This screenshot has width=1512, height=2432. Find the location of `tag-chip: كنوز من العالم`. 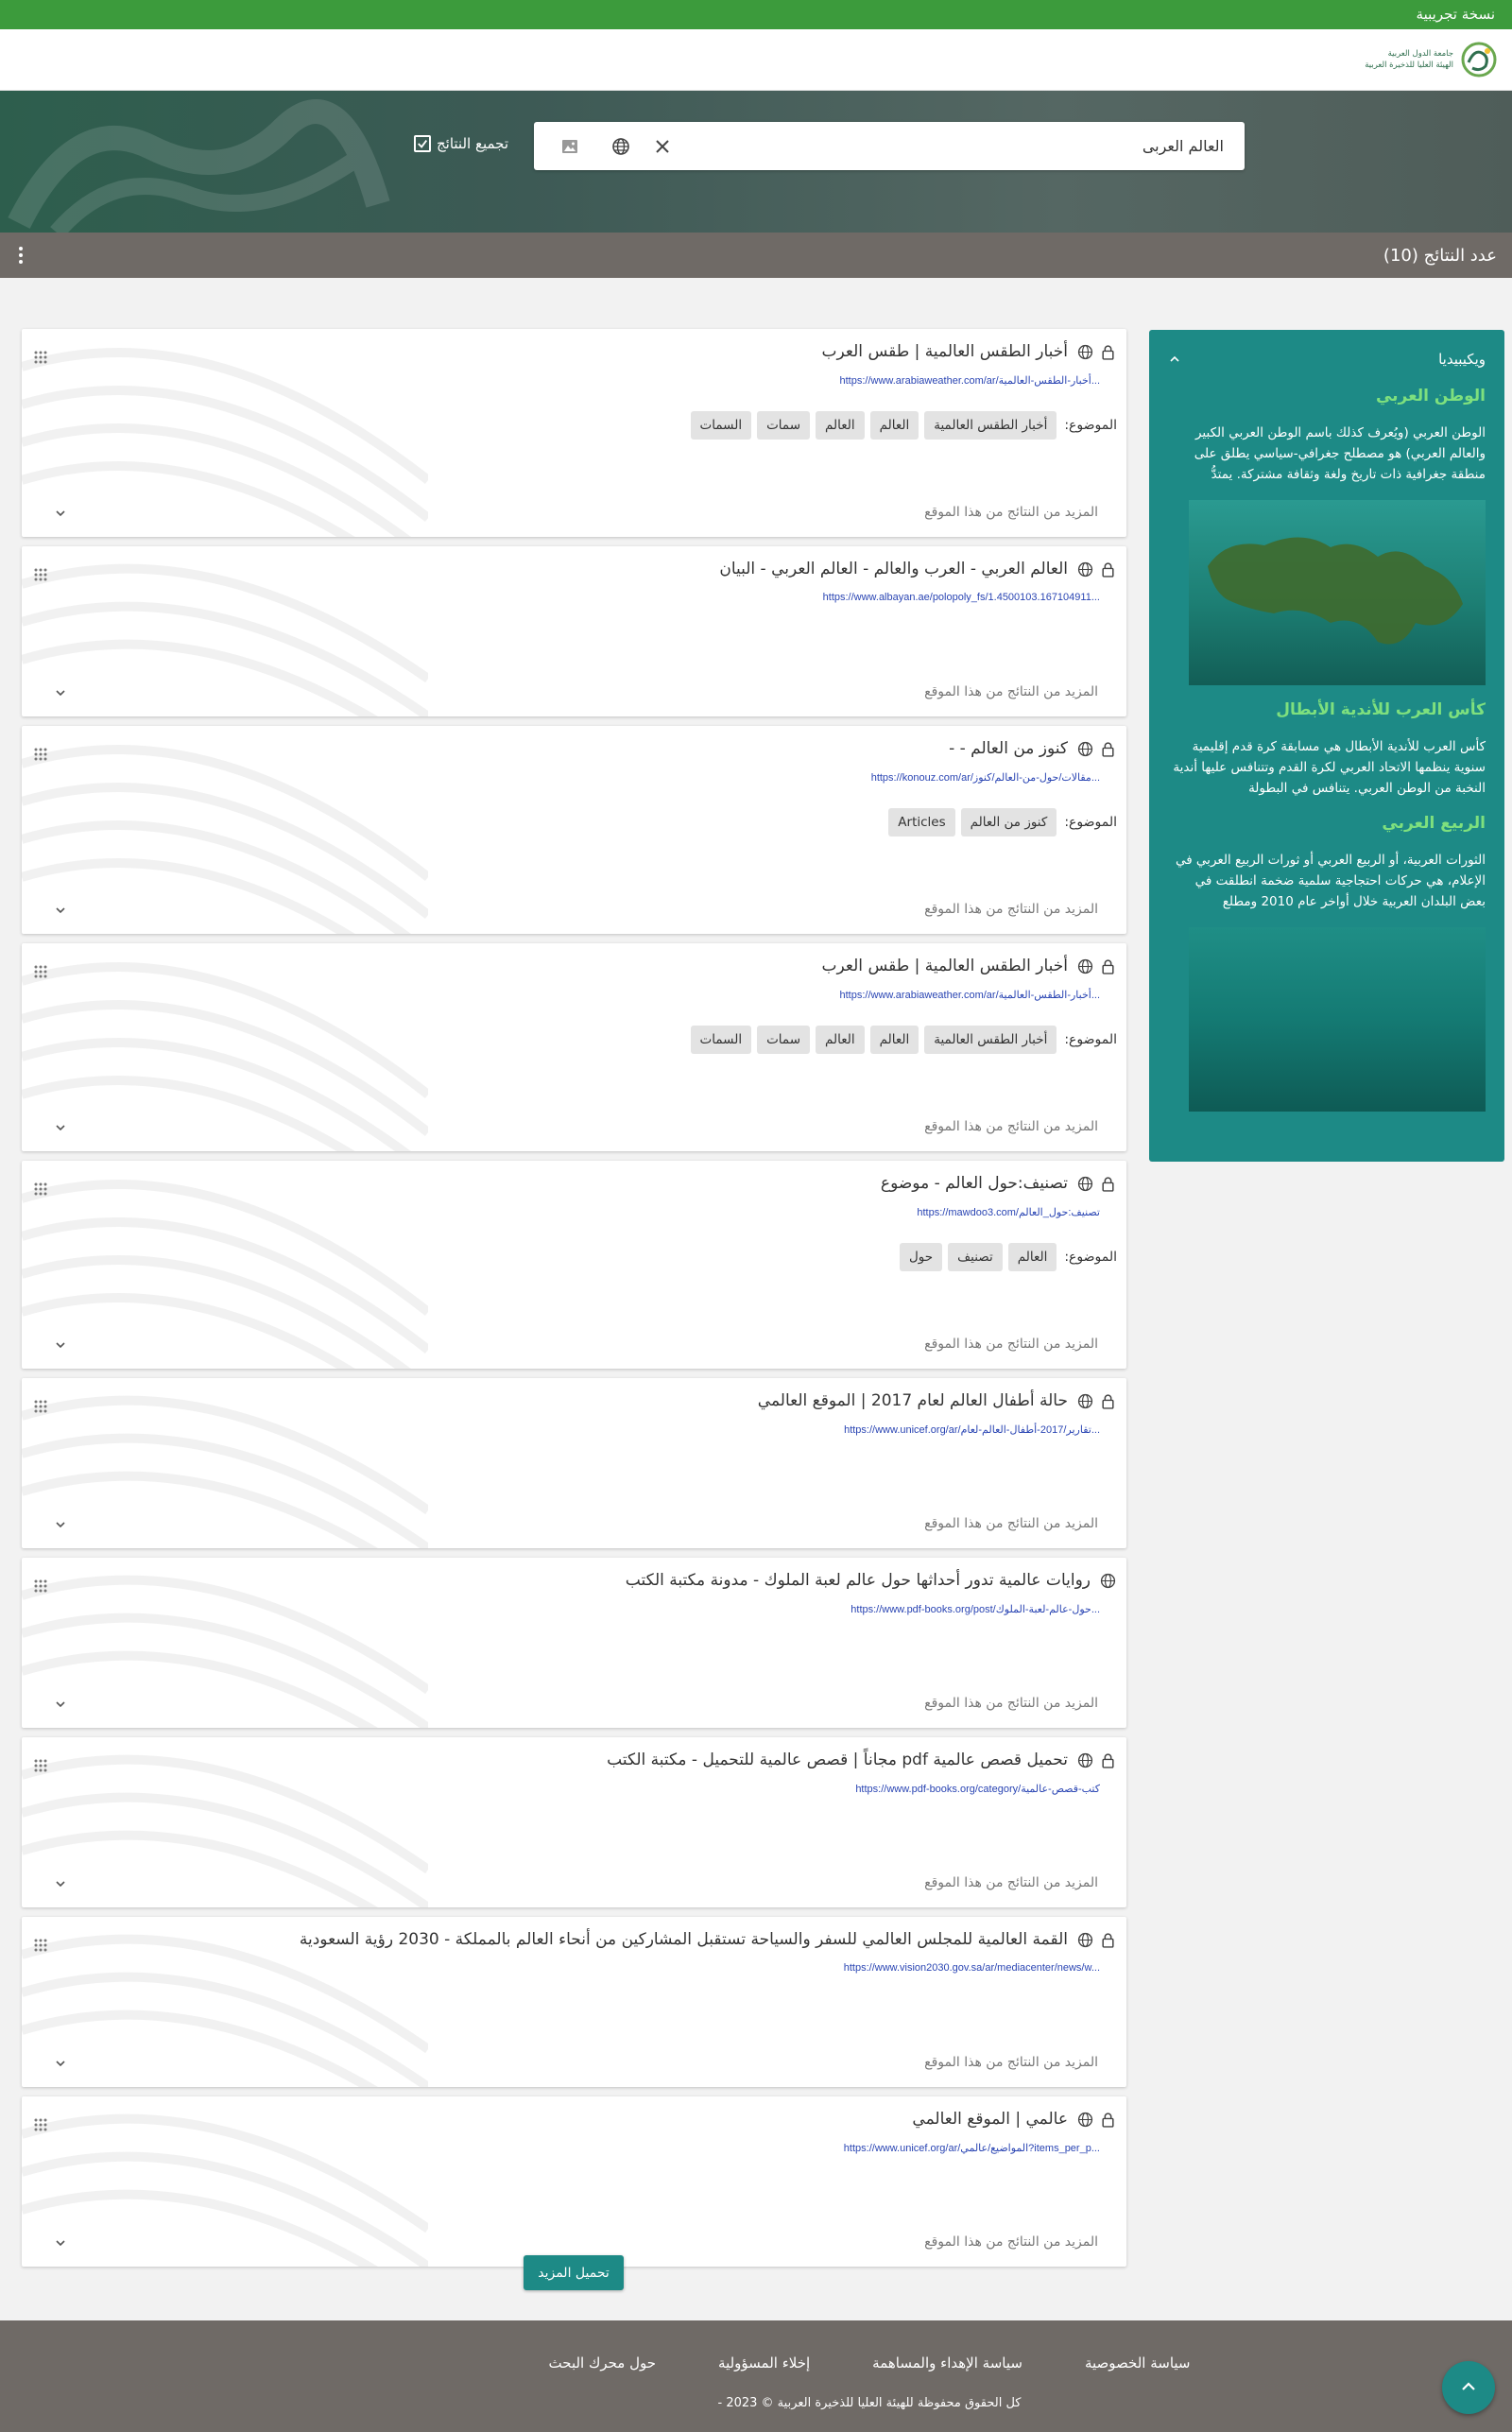

tag-chip: كنوز من العالم is located at coordinates (1008, 823).